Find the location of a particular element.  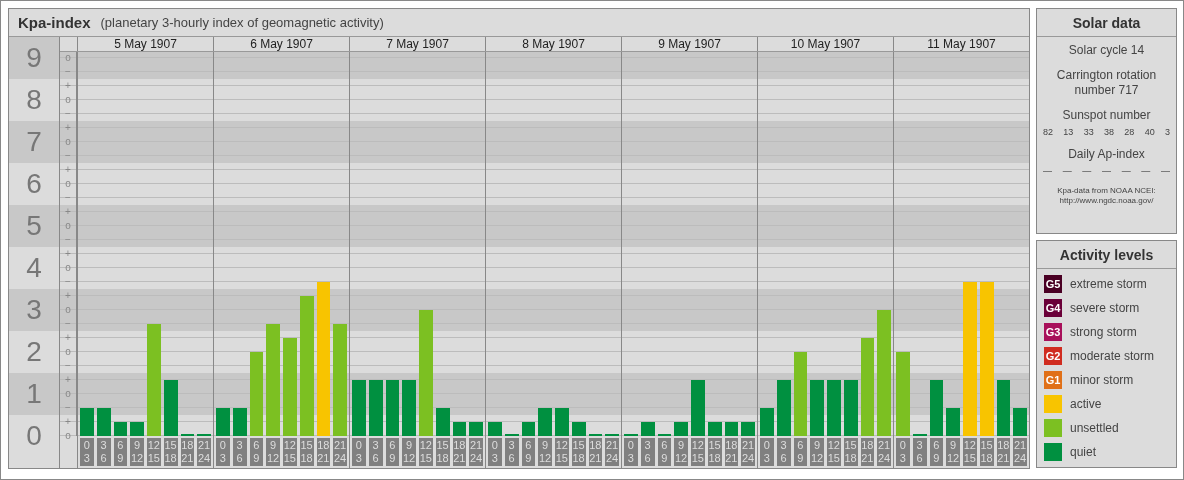

sunspot-value: 38 is located at coordinates (1109, 132).